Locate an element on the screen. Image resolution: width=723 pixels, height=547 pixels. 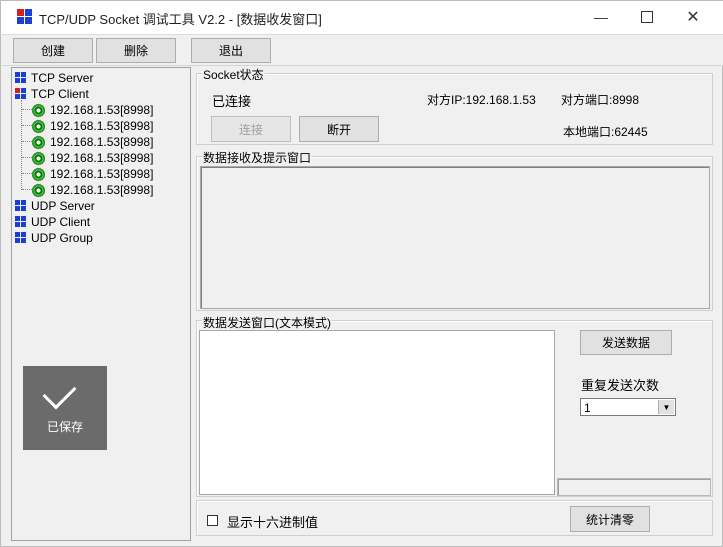
minimize-icon: — is located at coordinates (601, 17).